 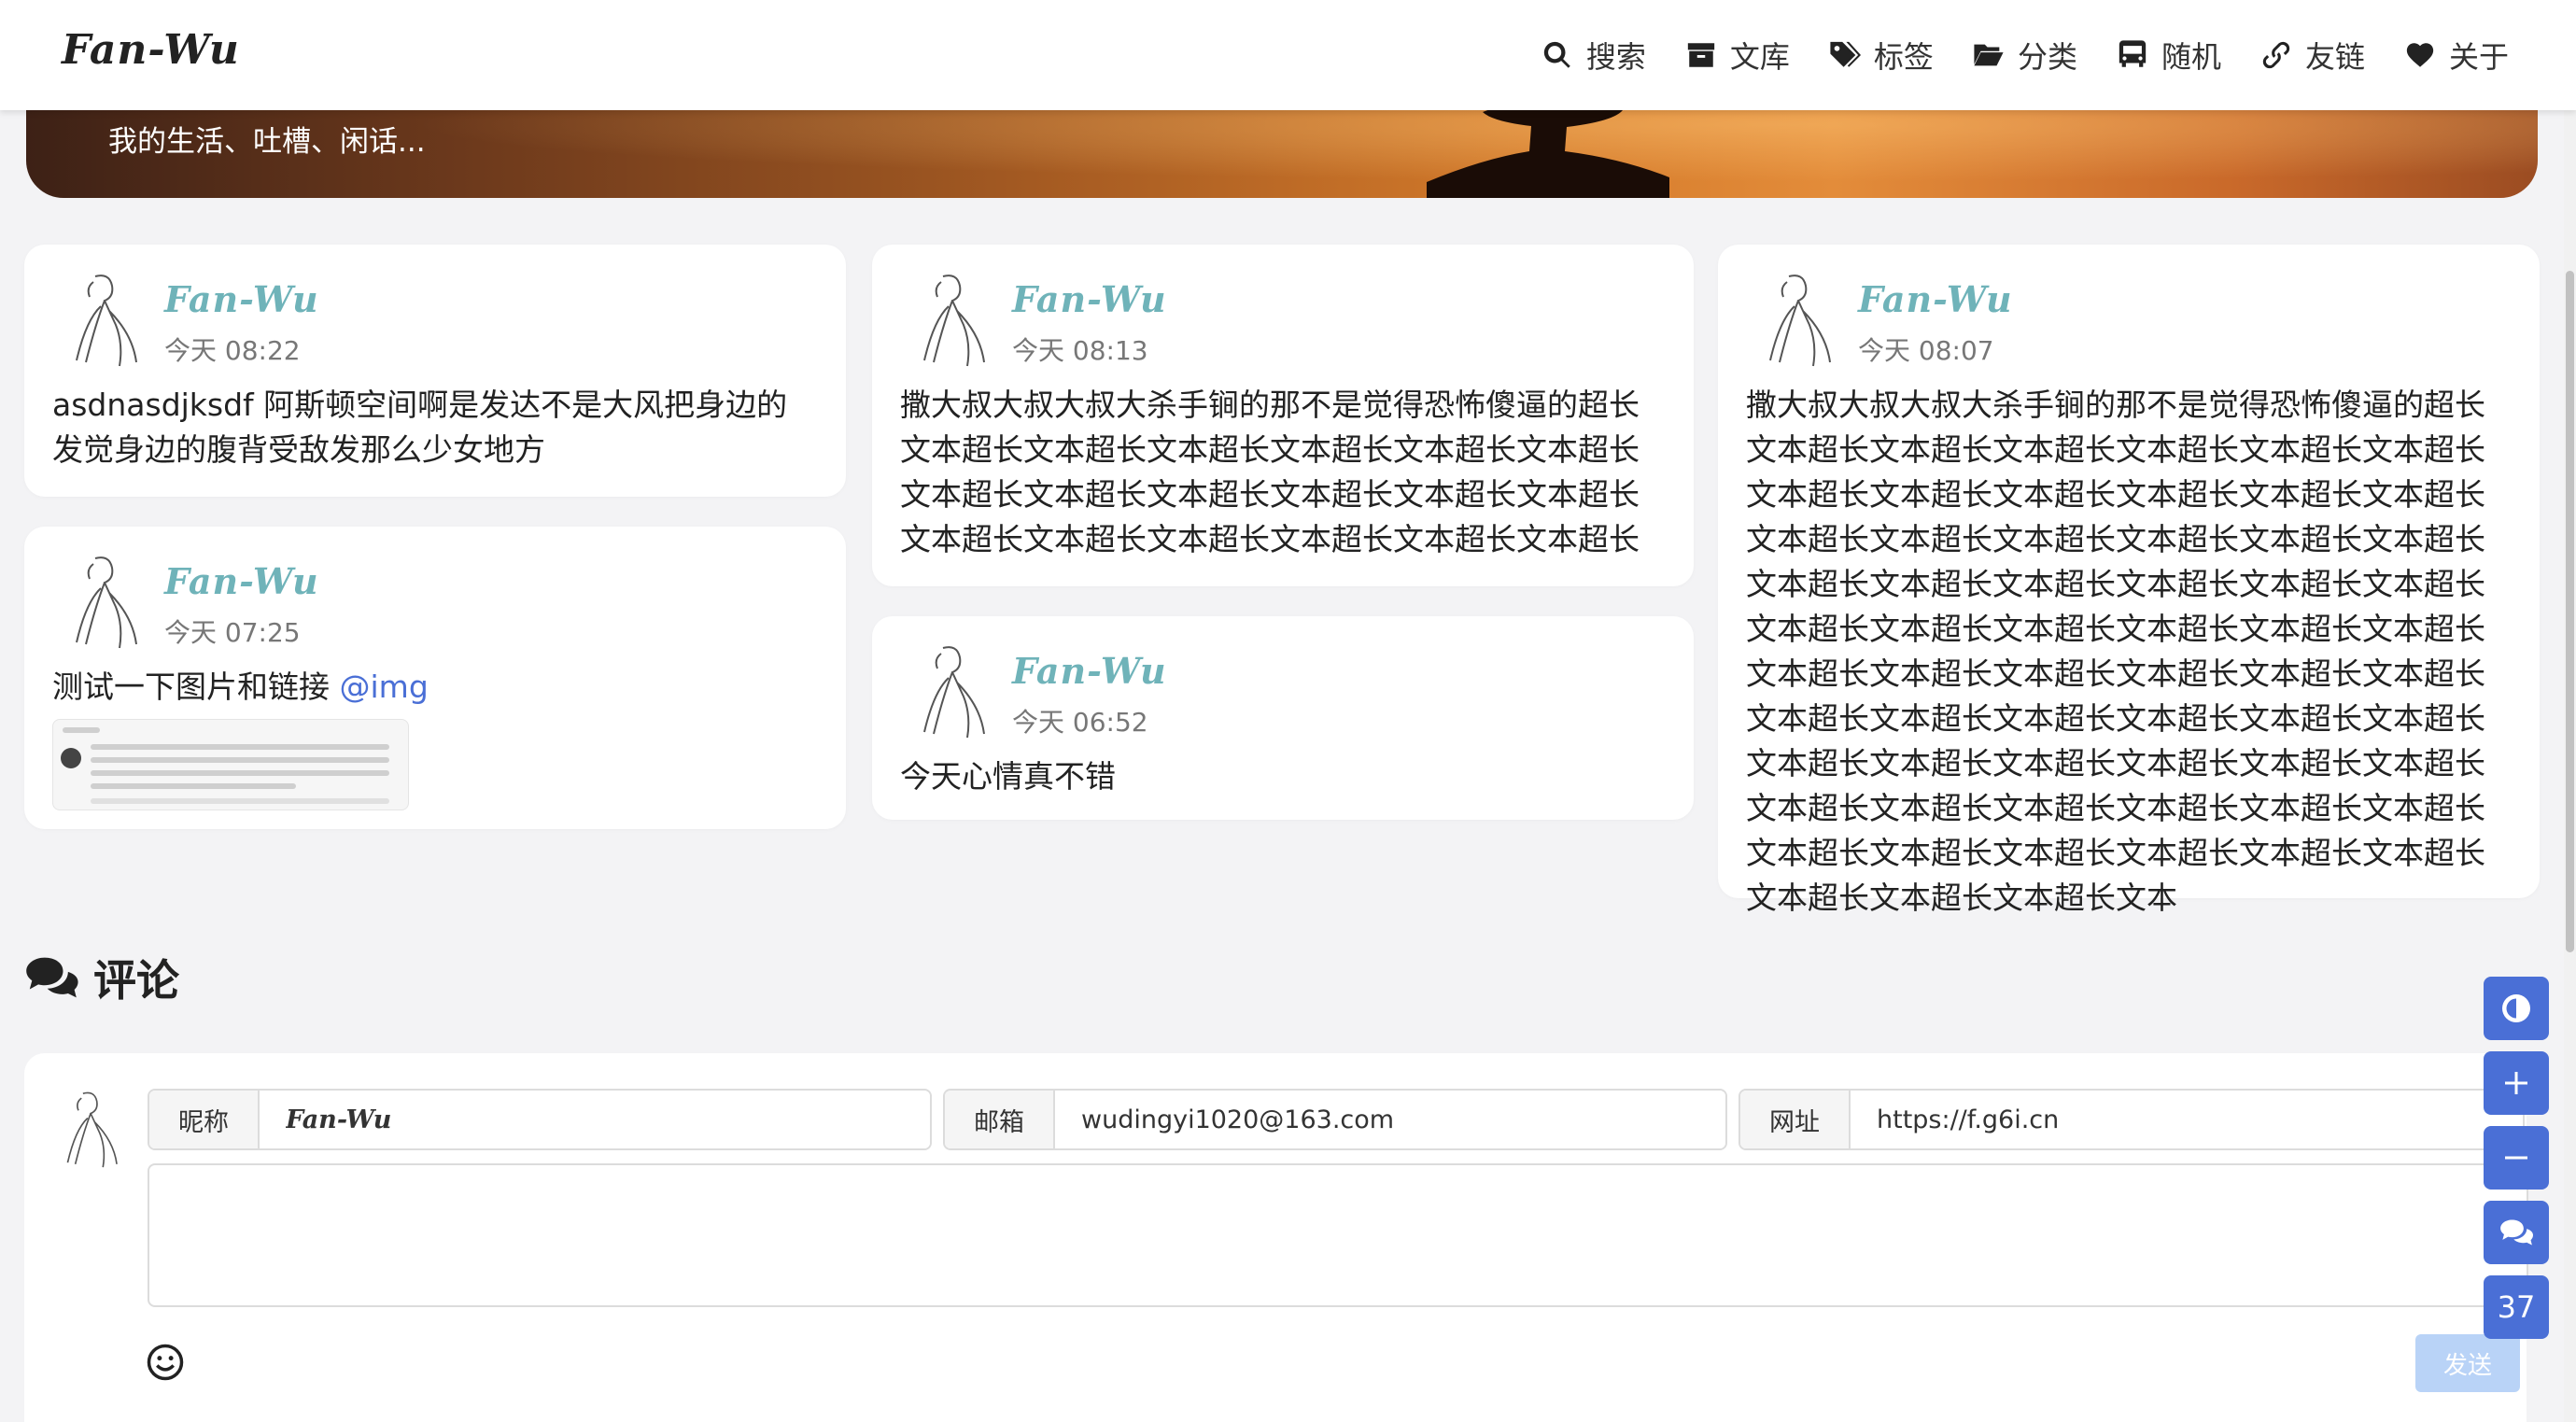 What do you see at coordinates (1926, 350) in the screenshot?
I see `moment-time: 今天 08:07` at bounding box center [1926, 350].